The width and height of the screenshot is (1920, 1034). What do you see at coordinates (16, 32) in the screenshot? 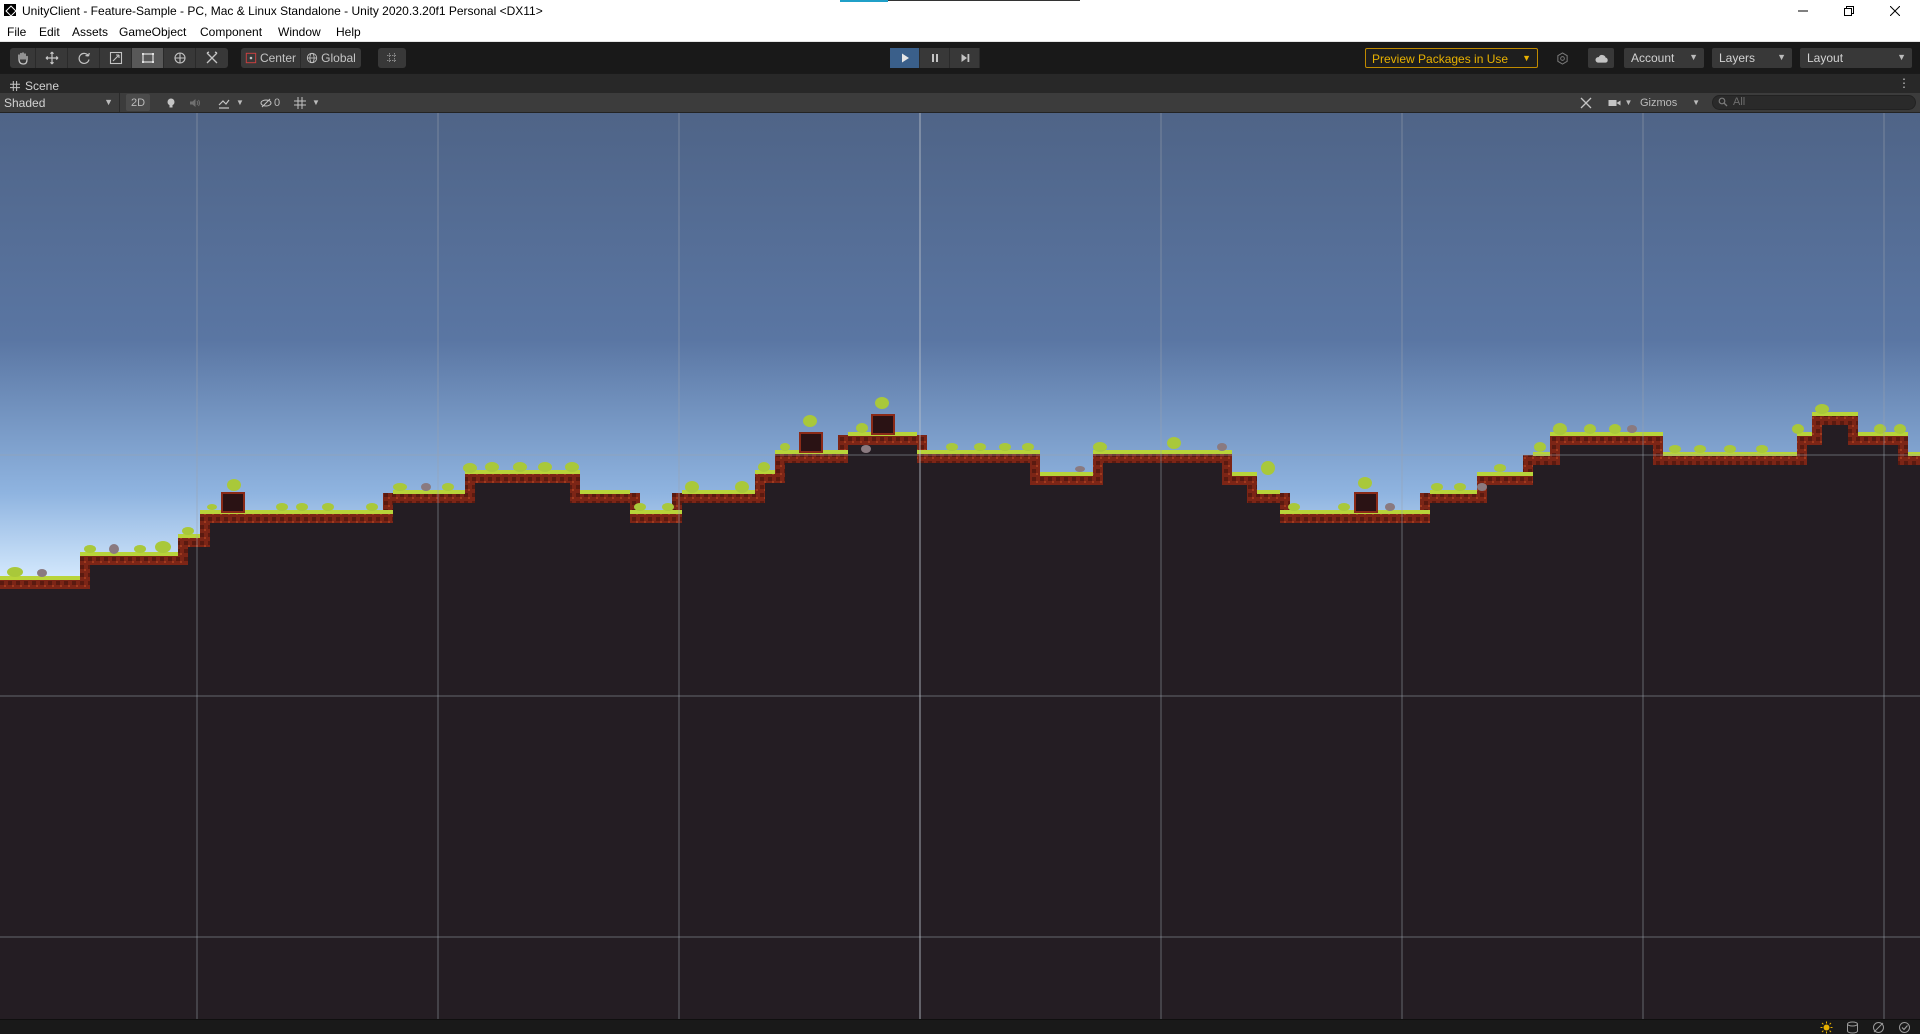
I see `menu-file: File` at bounding box center [16, 32].